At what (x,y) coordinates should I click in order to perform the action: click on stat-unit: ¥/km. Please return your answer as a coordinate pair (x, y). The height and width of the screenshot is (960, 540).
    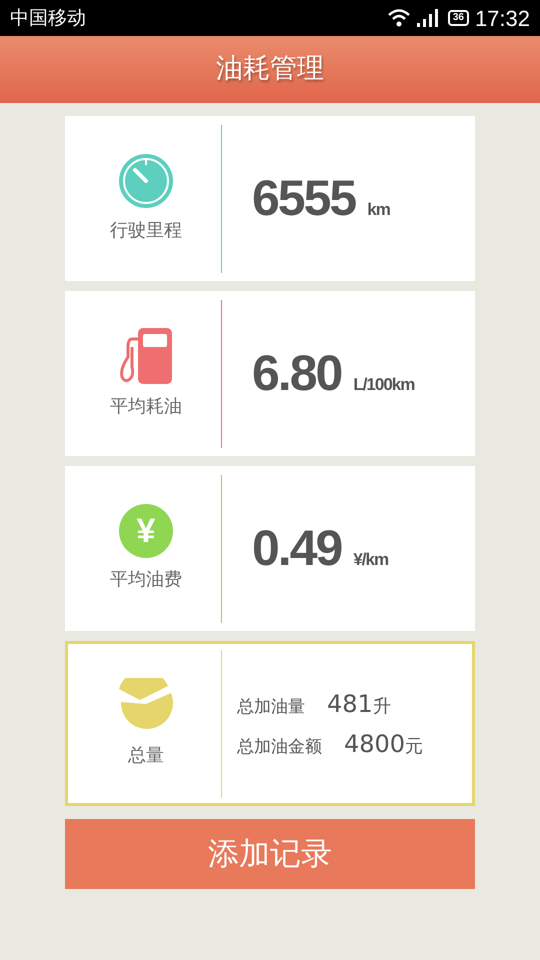
    Looking at the image, I should click on (370, 560).